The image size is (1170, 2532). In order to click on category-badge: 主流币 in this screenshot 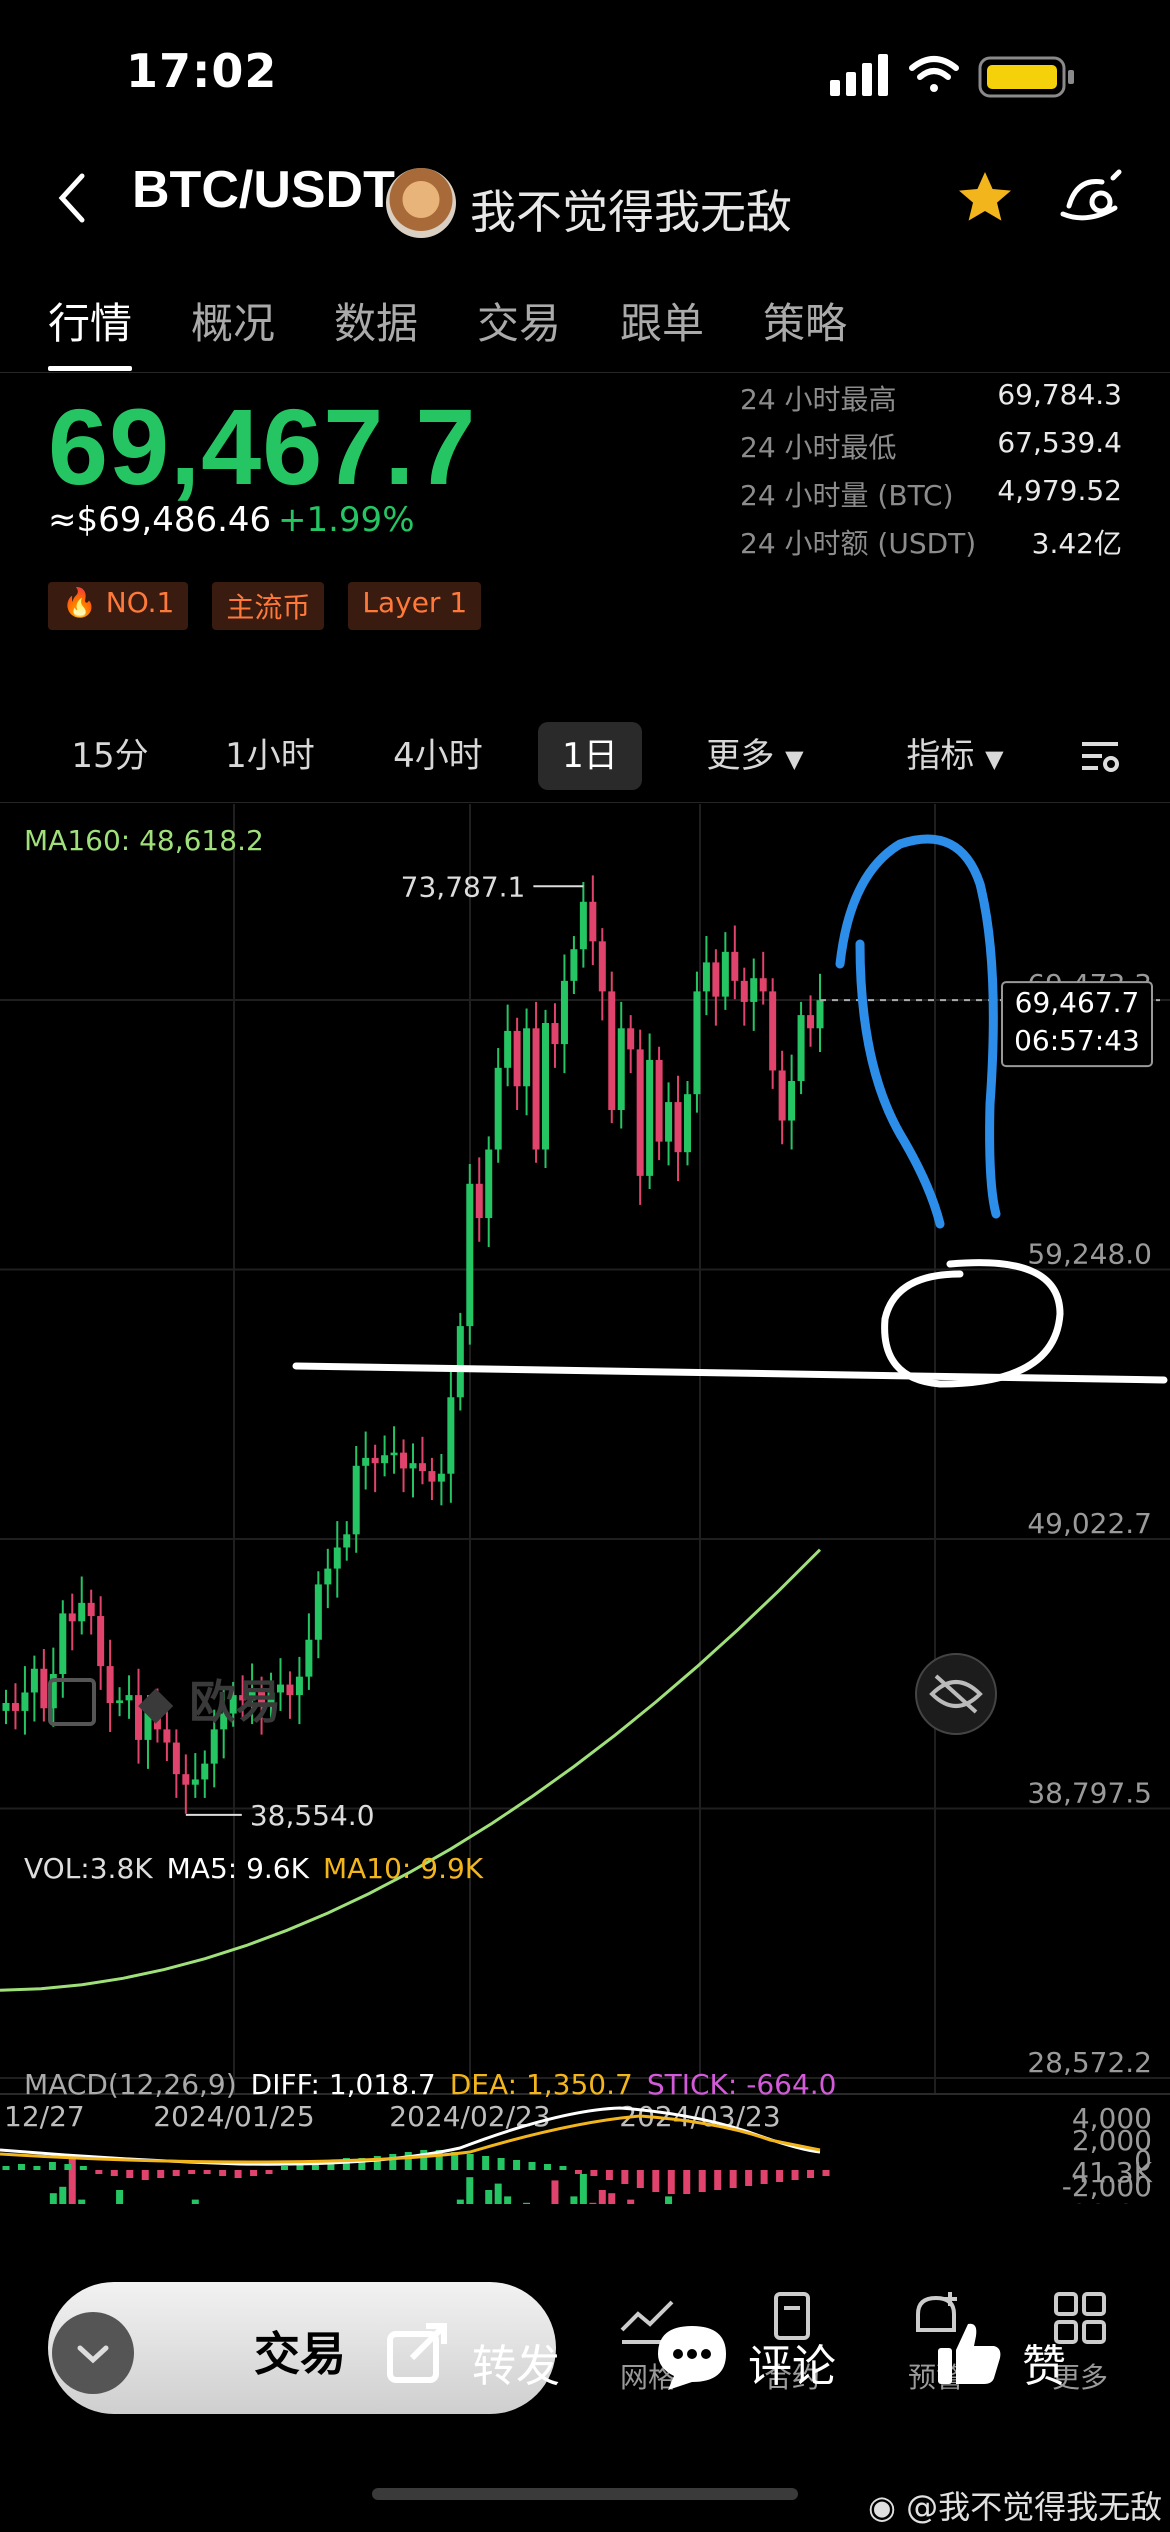, I will do `click(268, 606)`.